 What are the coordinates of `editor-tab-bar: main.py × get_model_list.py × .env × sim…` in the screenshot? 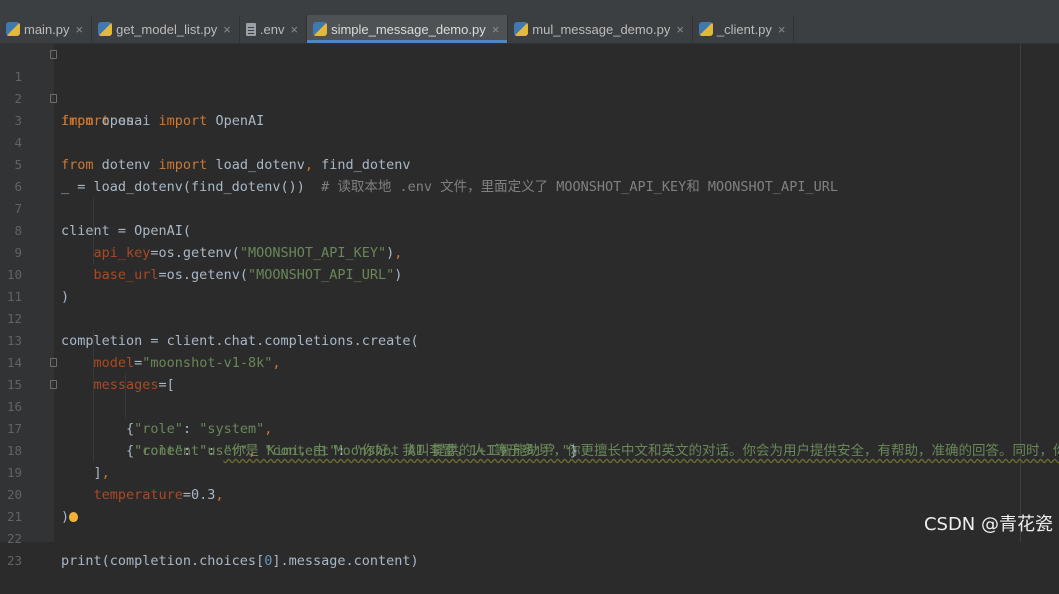 It's located at (529, 29).